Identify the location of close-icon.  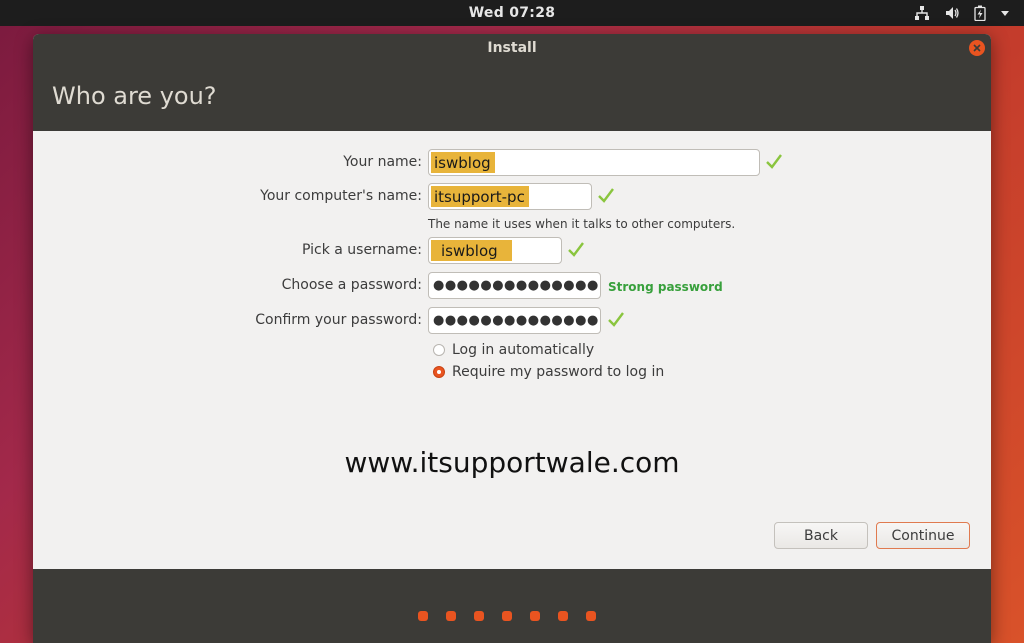
(977, 48).